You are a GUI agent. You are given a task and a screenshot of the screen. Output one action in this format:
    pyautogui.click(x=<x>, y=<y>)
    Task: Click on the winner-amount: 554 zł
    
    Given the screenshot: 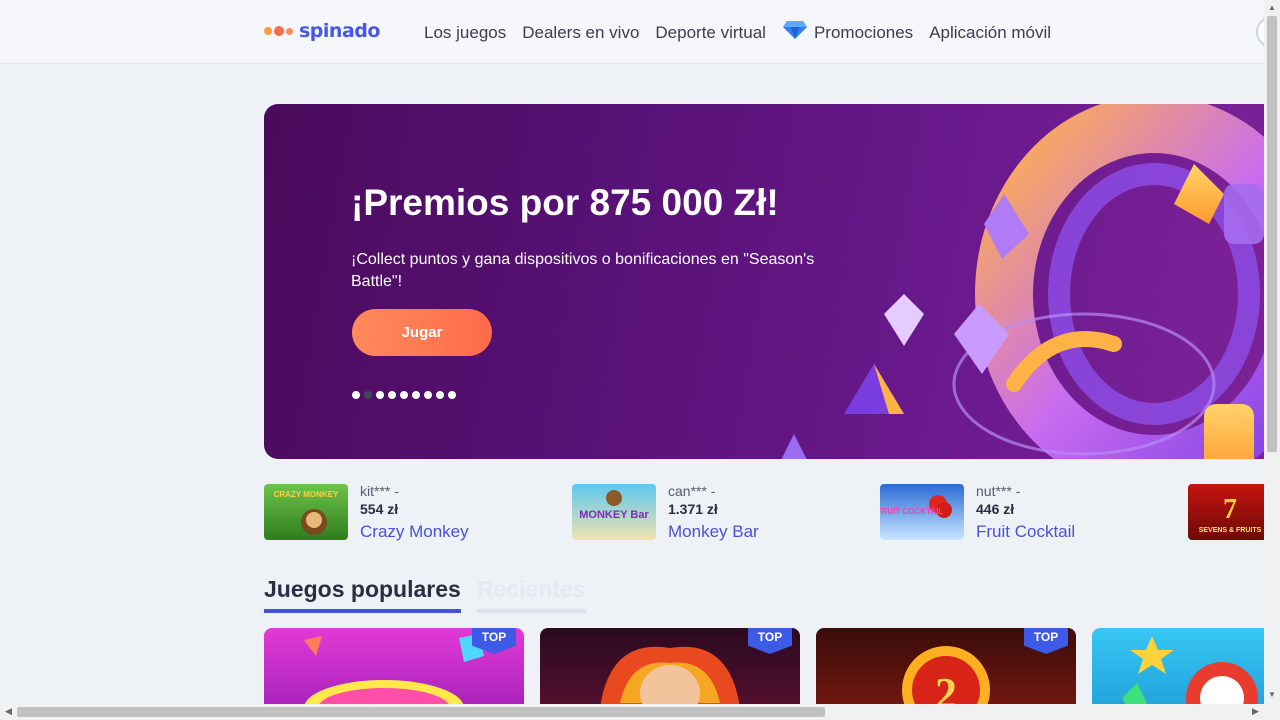 What is the action you would take?
    pyautogui.click(x=379, y=509)
    